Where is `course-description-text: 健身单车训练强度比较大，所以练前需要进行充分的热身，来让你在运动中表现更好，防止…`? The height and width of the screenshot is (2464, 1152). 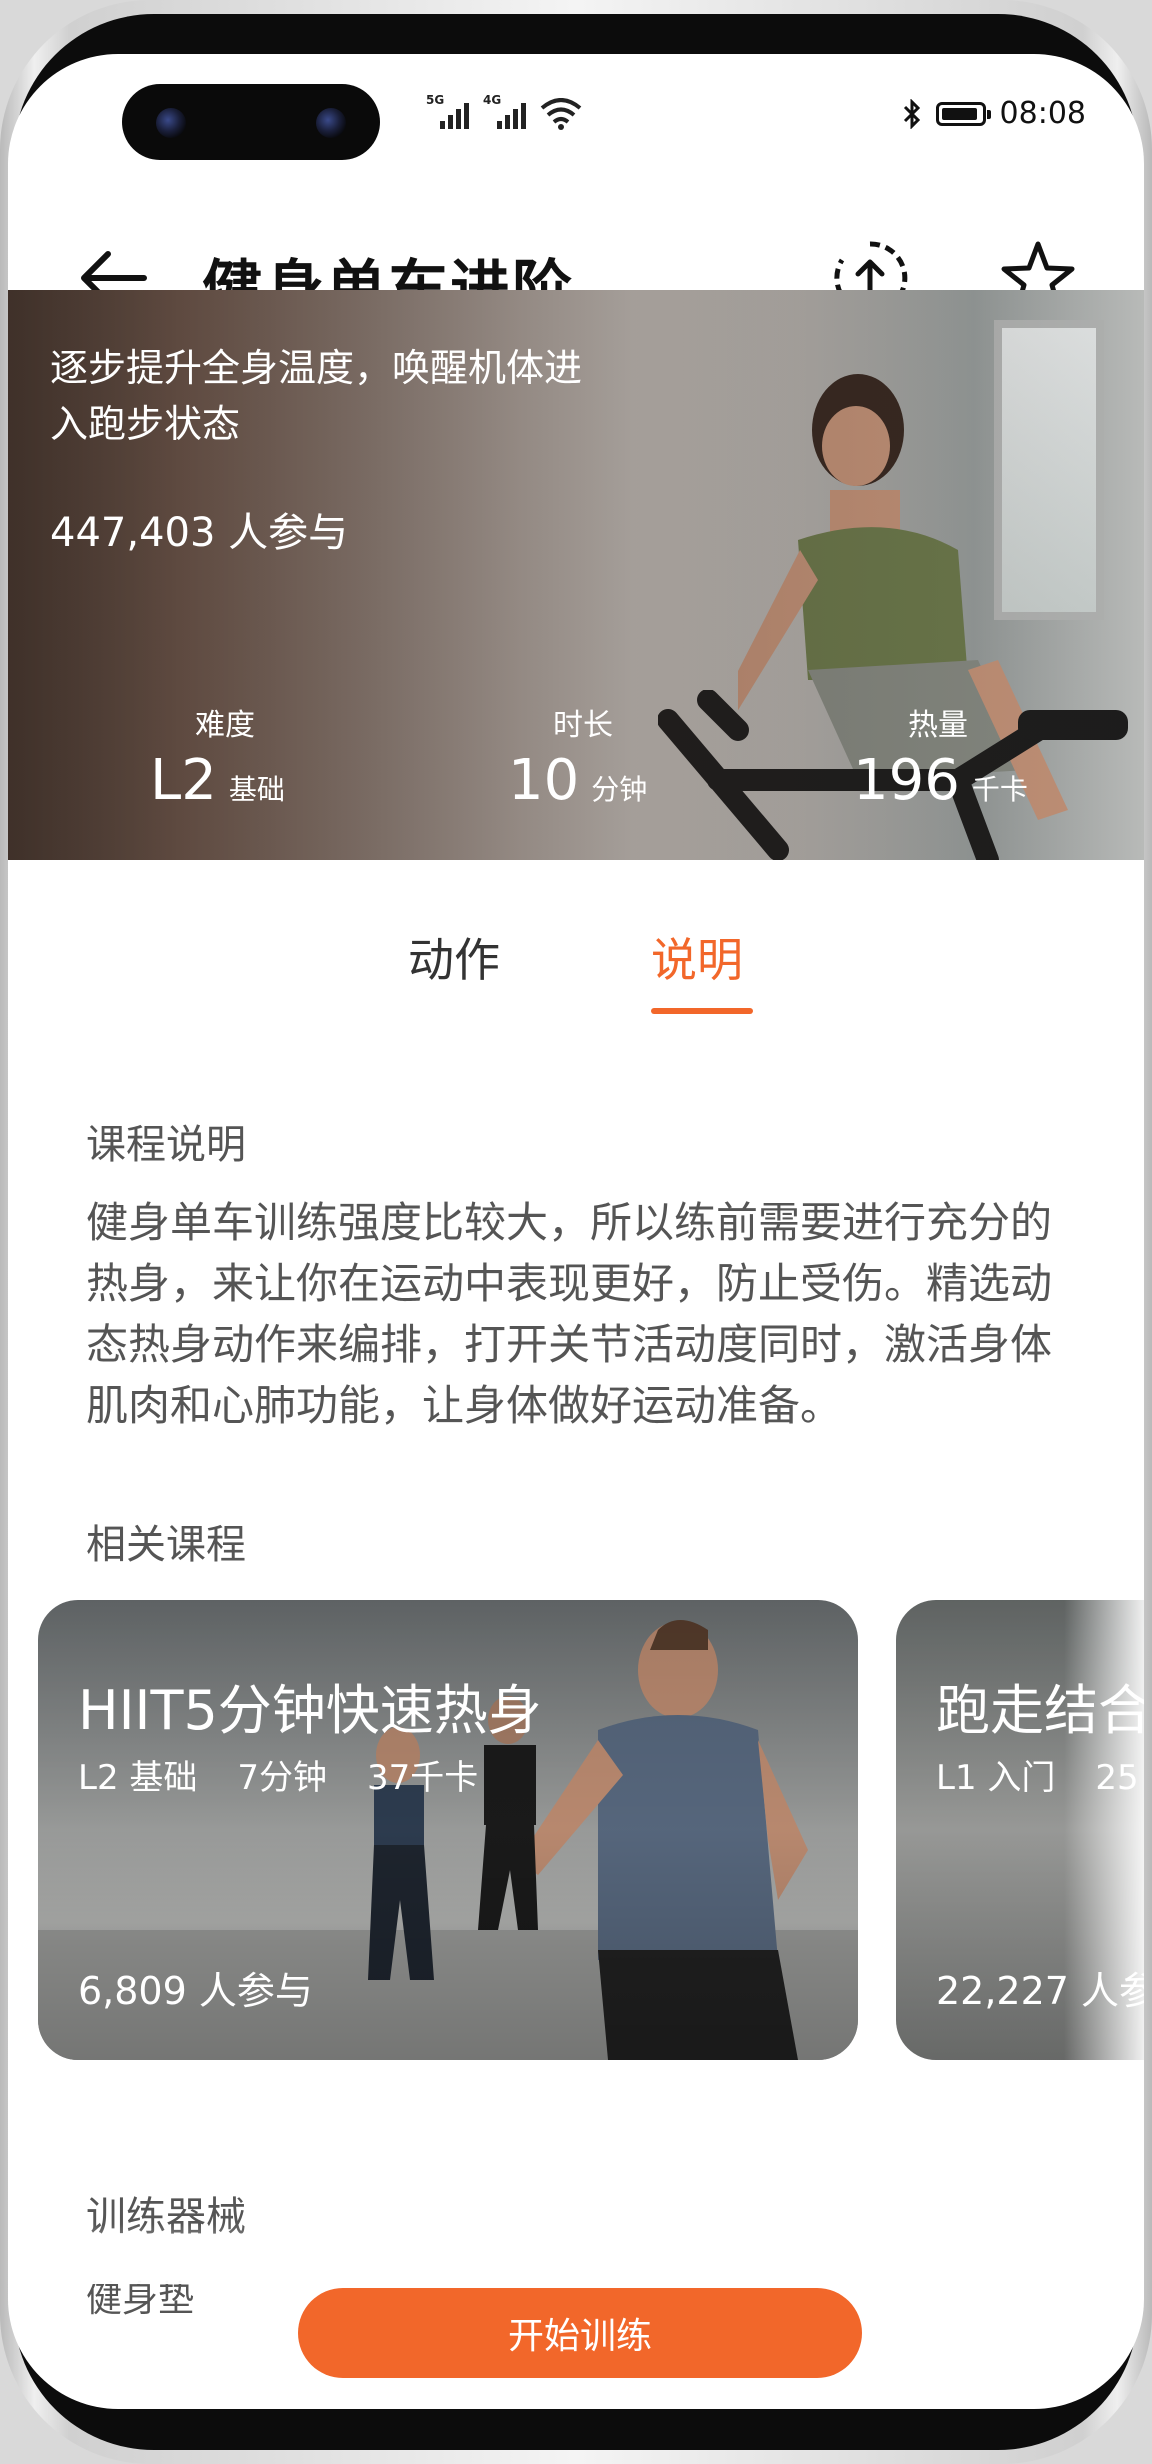
course-description-text: 健身单车训练强度比较大，所以练前需要进行充分的热身，来让你在运动中表现更好，防止… is located at coordinates (569, 1314).